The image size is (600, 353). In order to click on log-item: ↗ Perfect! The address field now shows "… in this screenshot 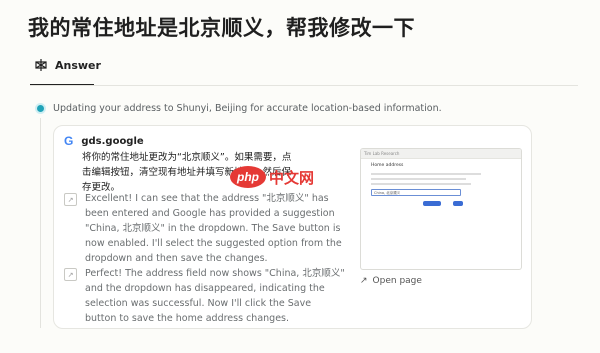, I will do `click(204, 296)`.